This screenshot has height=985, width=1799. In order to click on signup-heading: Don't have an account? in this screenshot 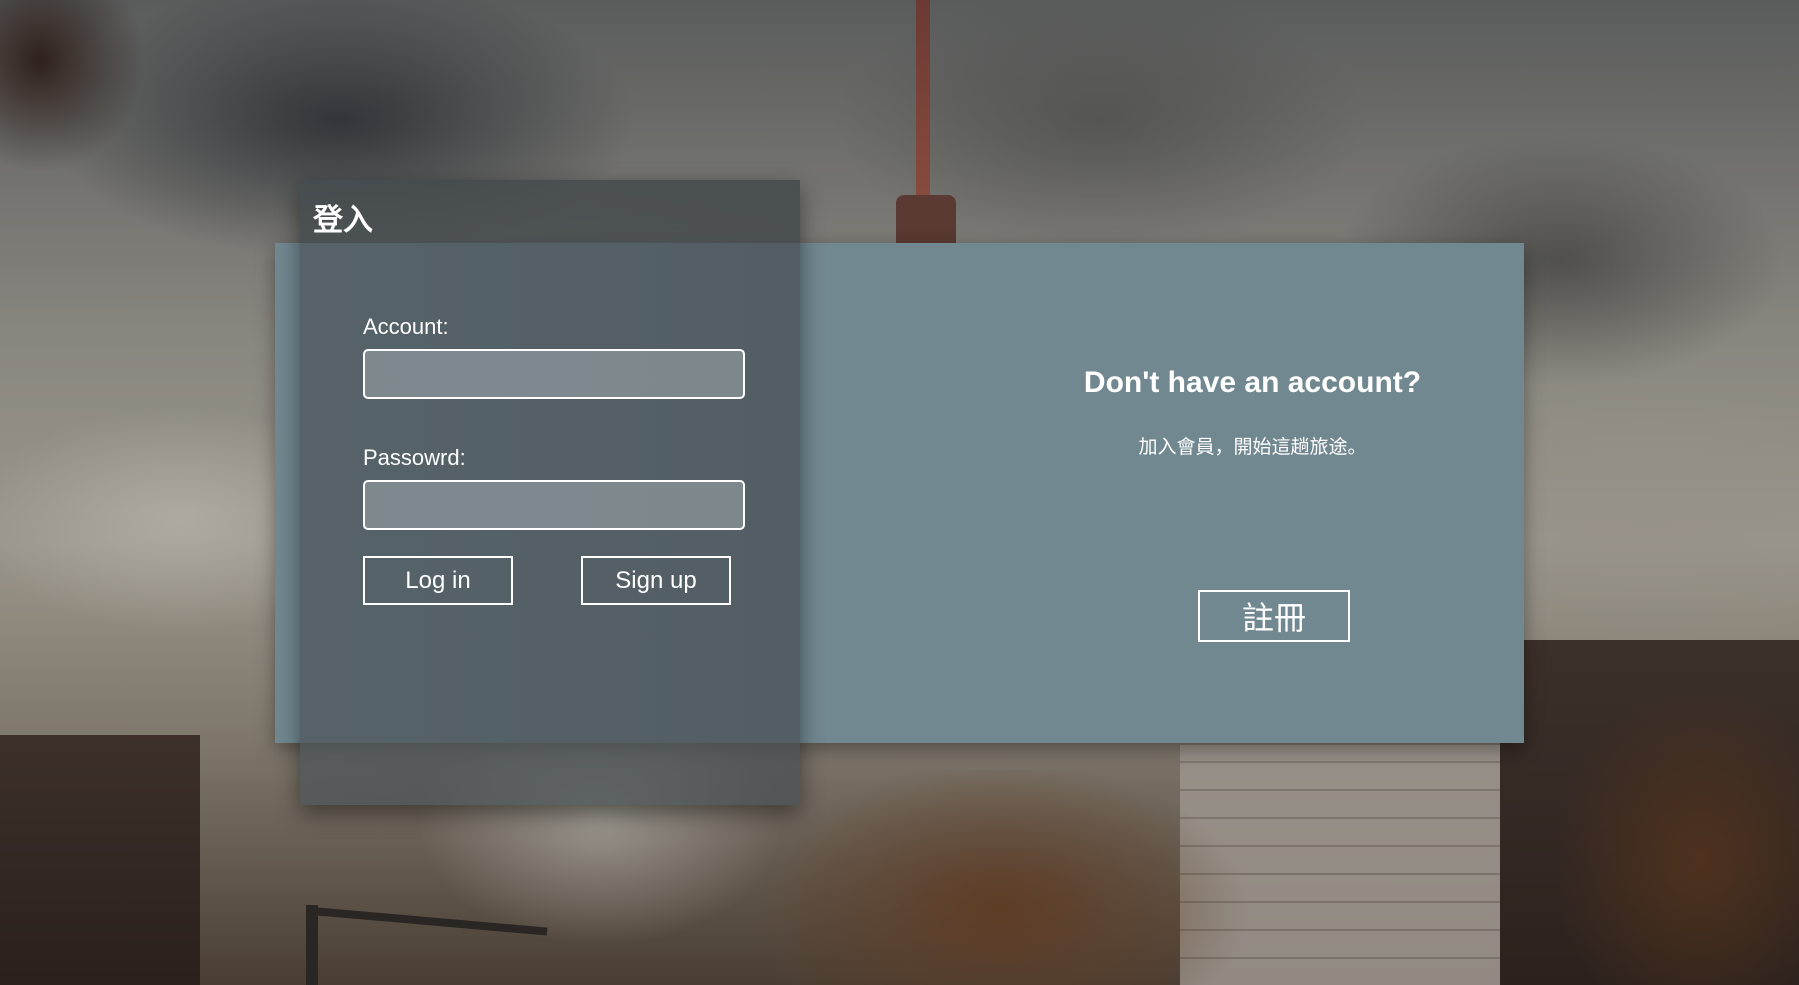, I will do `click(1252, 382)`.